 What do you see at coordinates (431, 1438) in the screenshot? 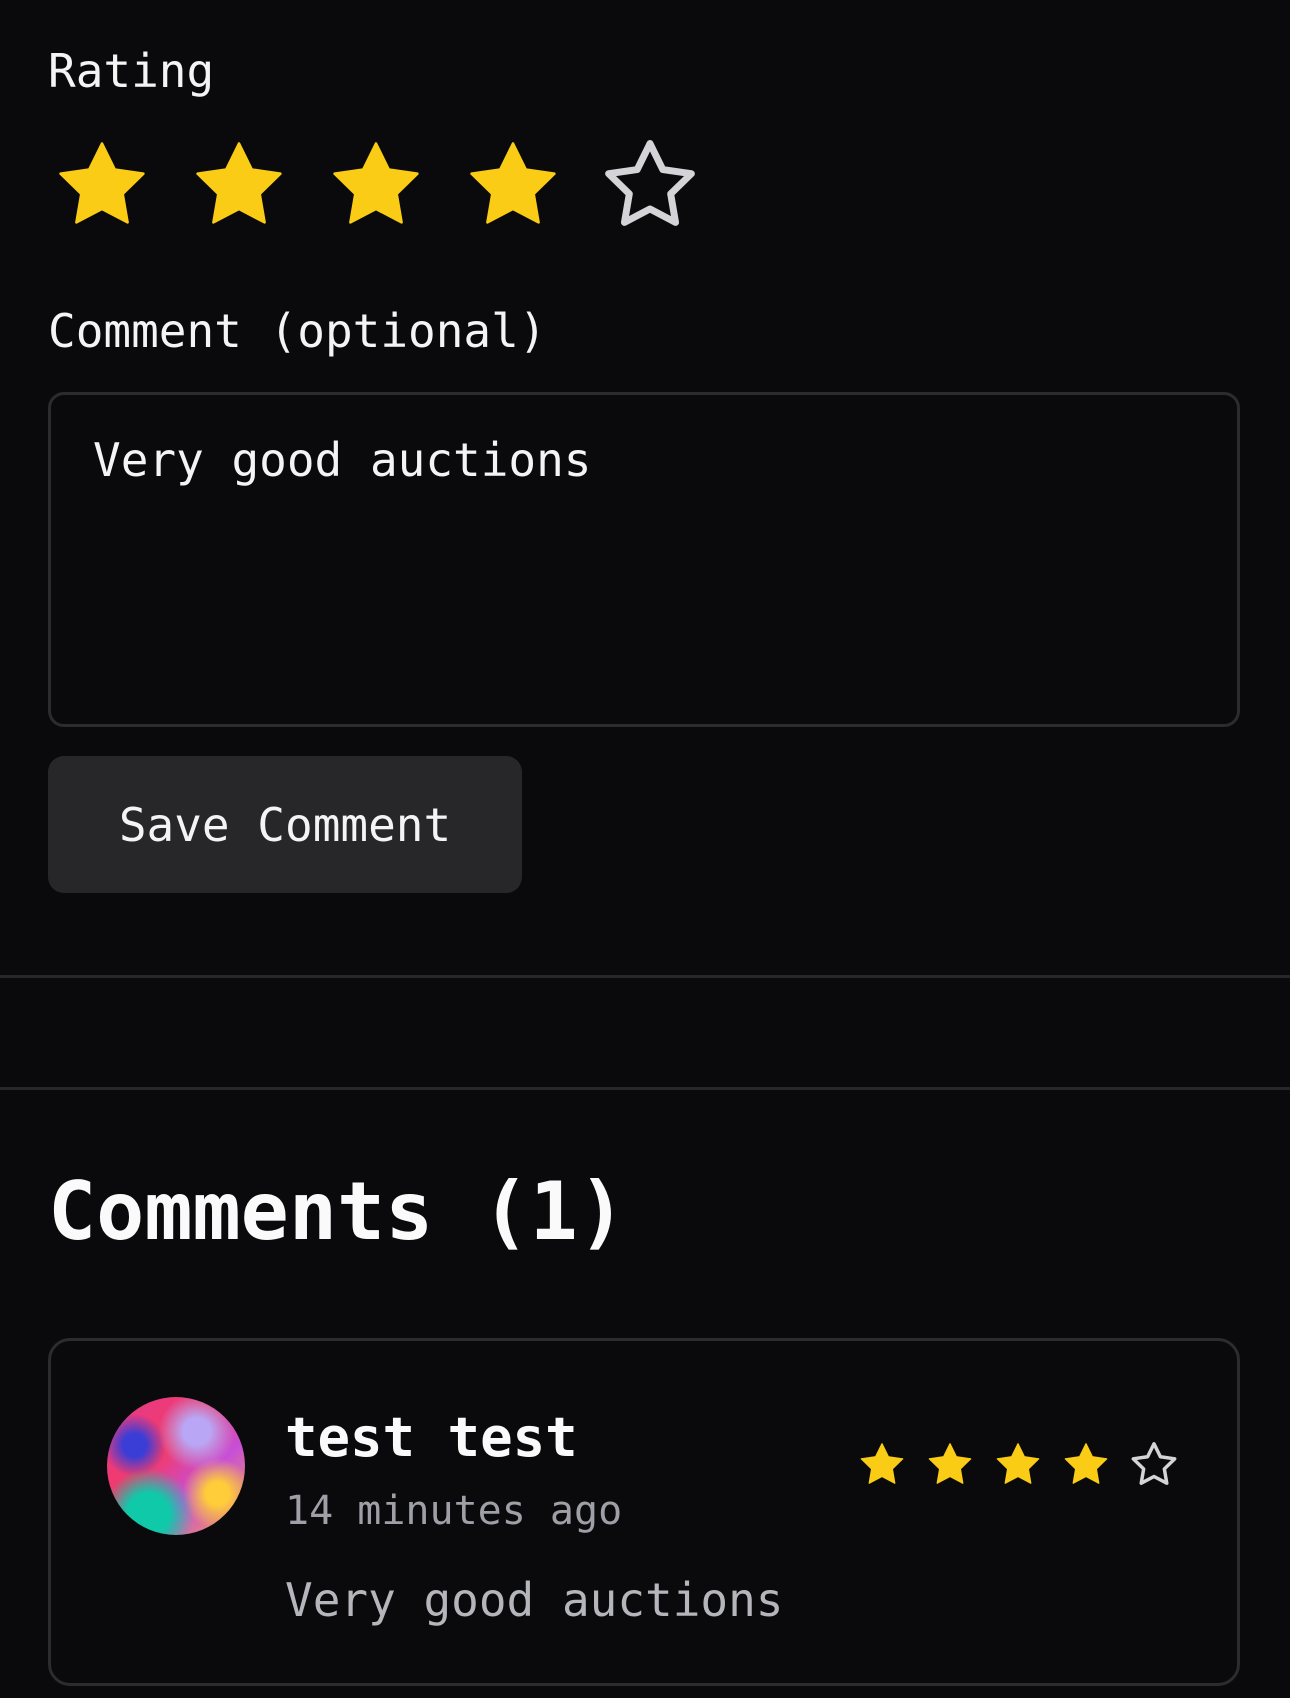
I see `comment-author: test test` at bounding box center [431, 1438].